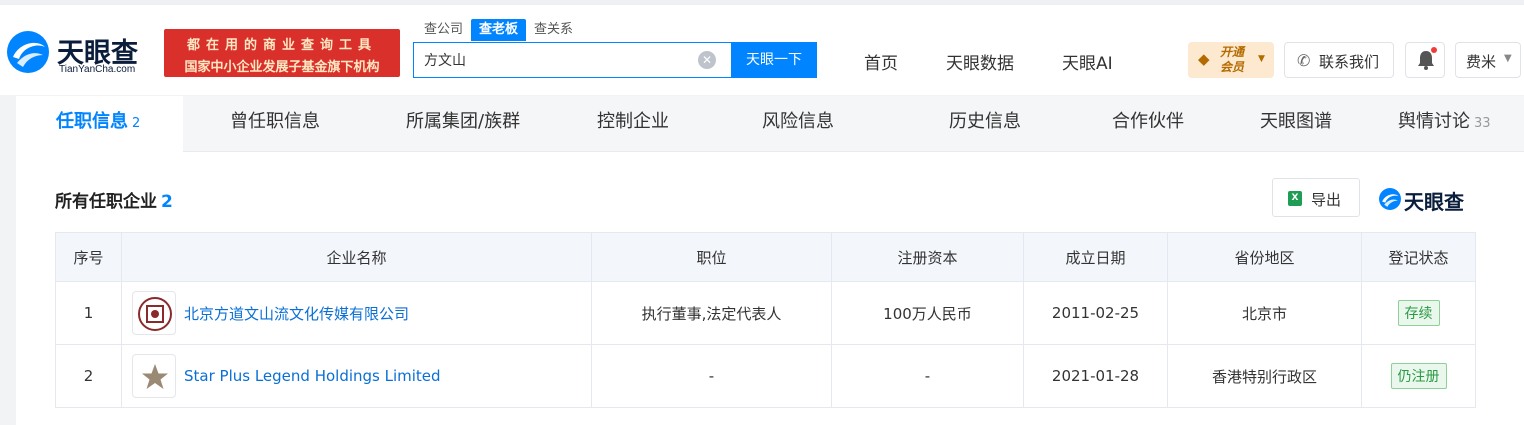 Image resolution: width=1524 pixels, height=425 pixels. I want to click on export-label: 导出, so click(1326, 200).